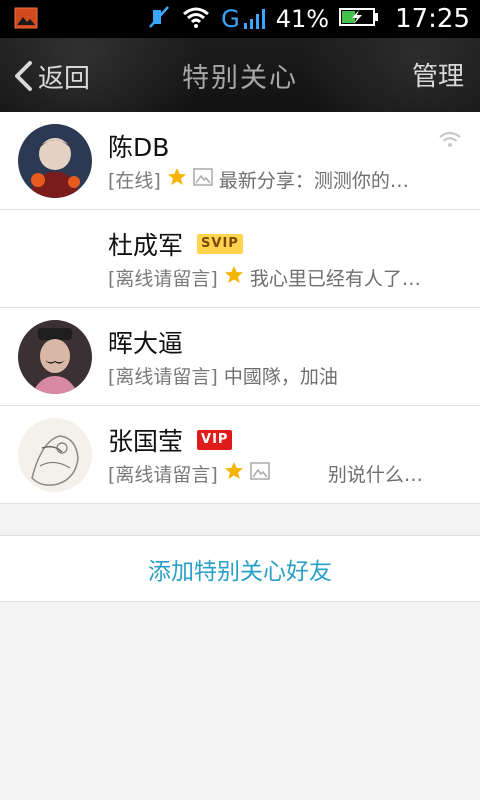  I want to click on contact-name: 陈DB, so click(139, 147).